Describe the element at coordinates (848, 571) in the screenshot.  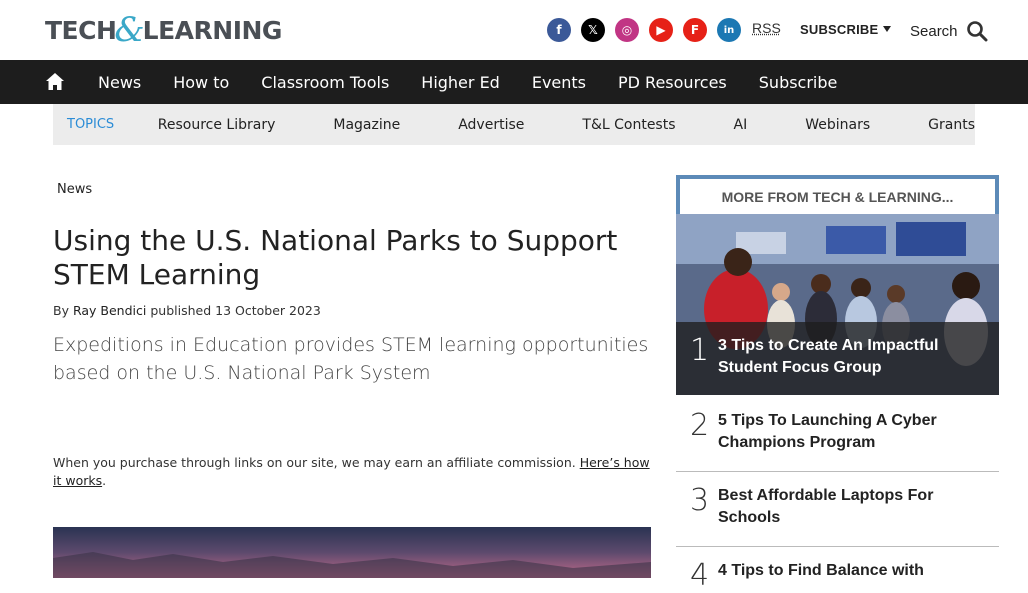
I see `story-title-4: 4 Tips to Find Balance with` at that location.